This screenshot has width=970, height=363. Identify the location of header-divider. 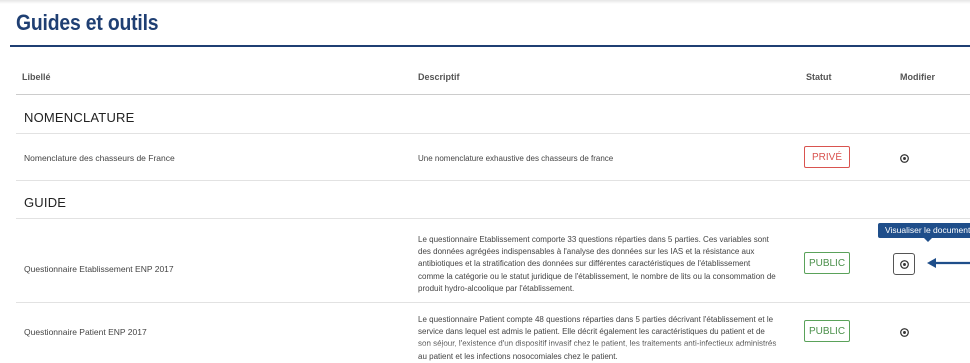
(493, 94).